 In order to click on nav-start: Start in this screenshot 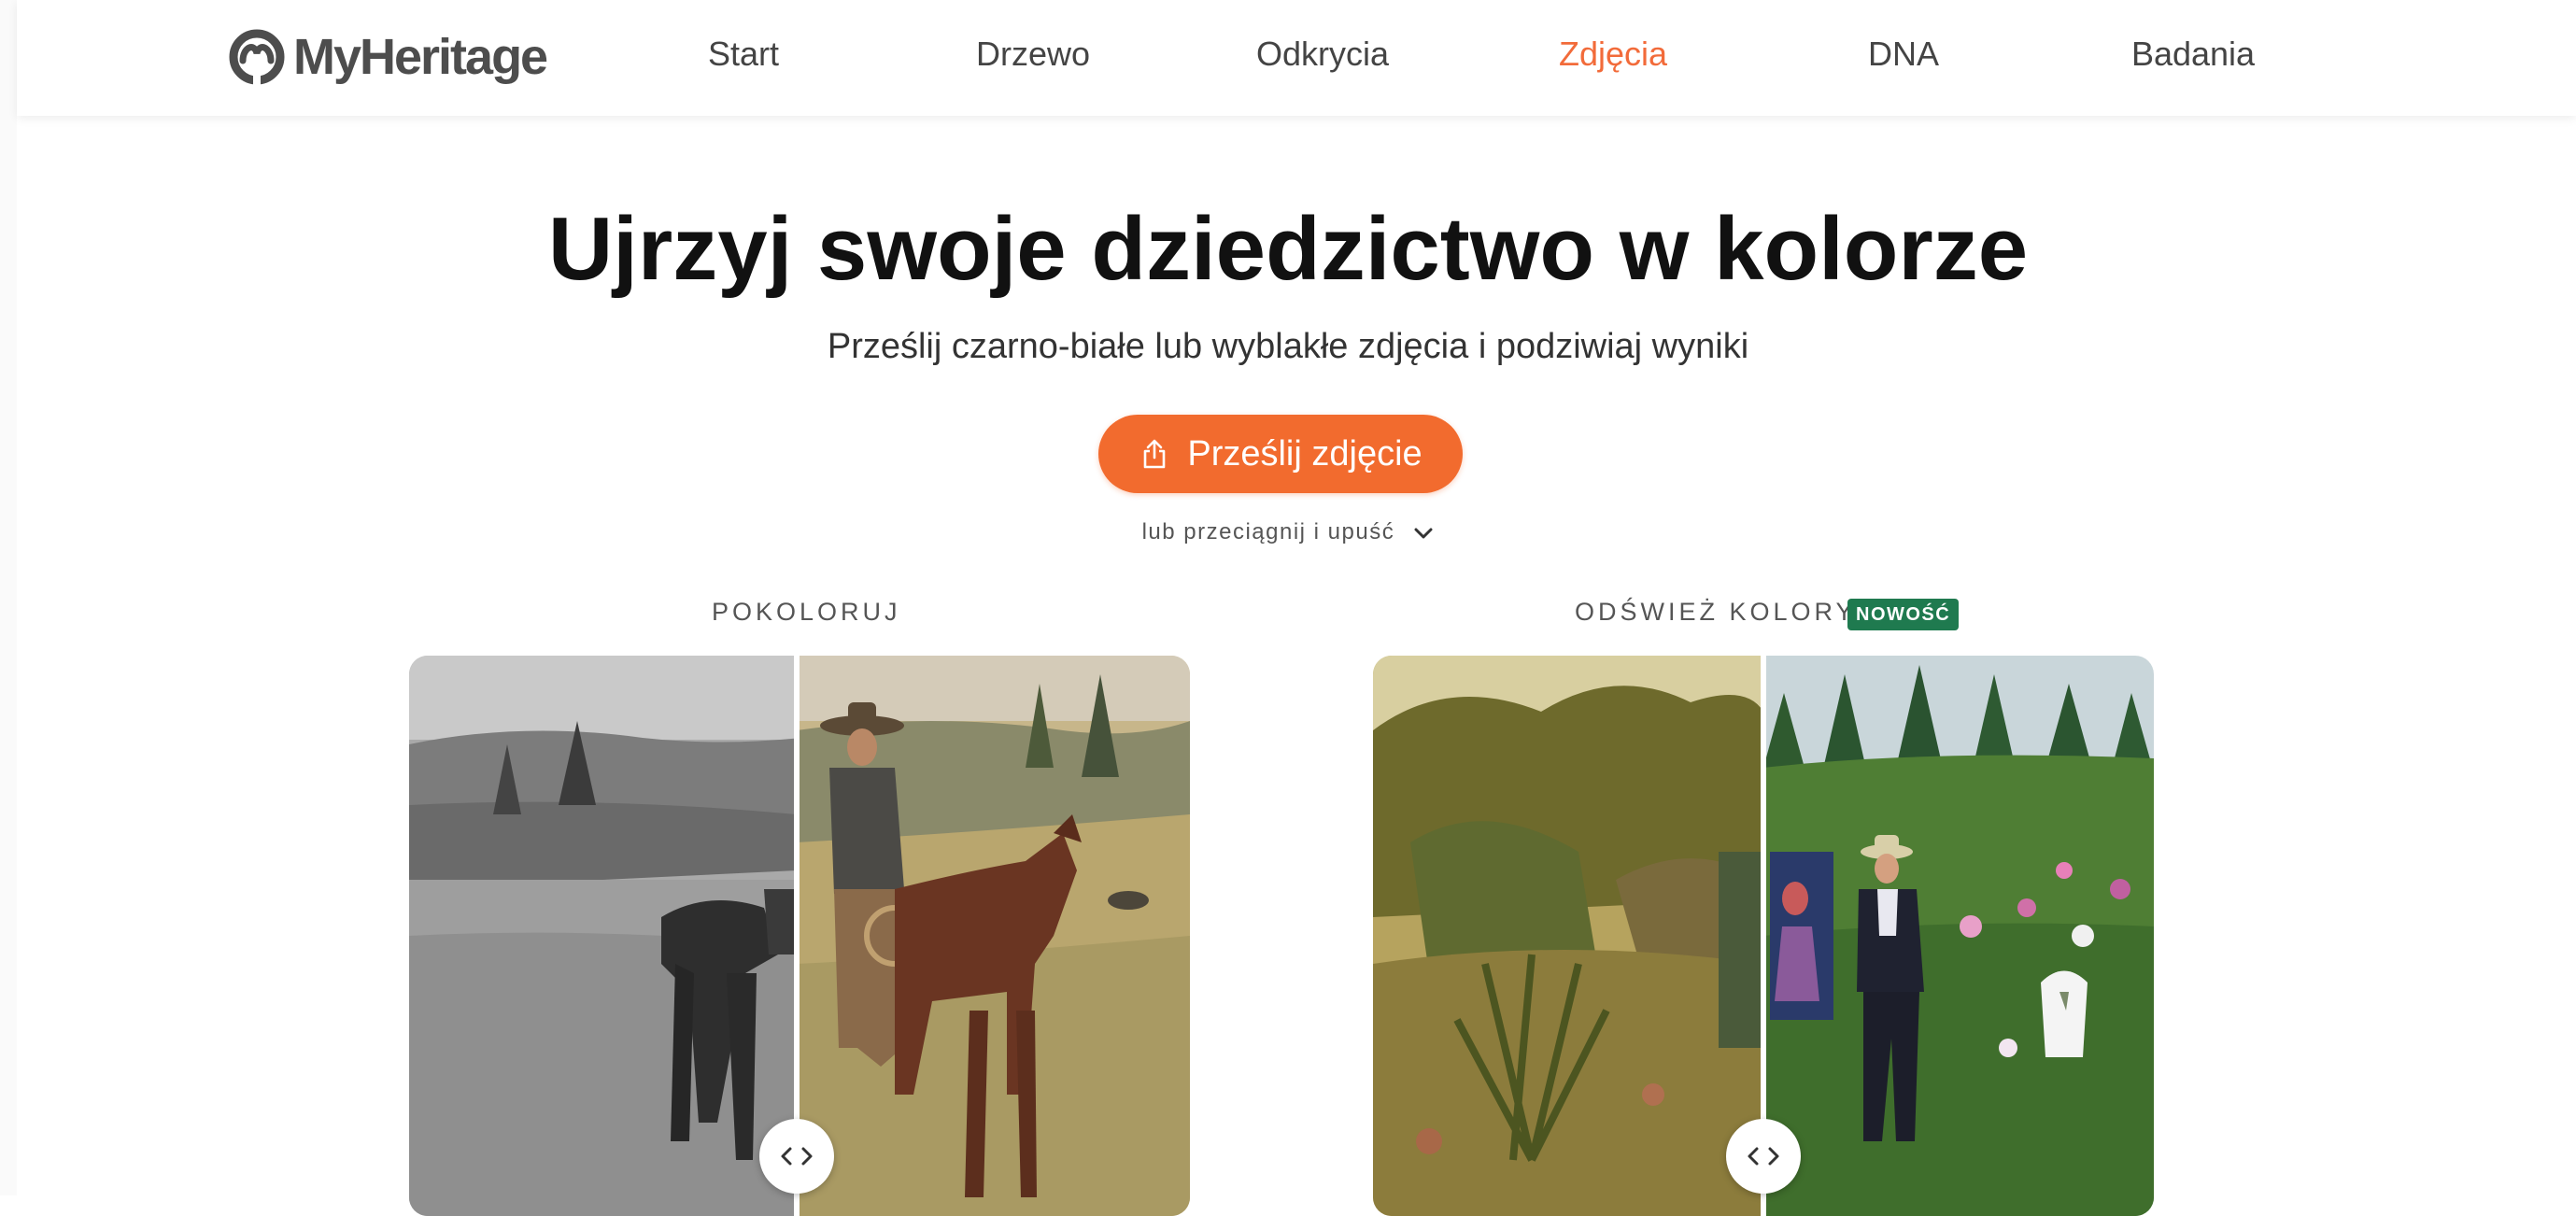, I will do `click(743, 54)`.